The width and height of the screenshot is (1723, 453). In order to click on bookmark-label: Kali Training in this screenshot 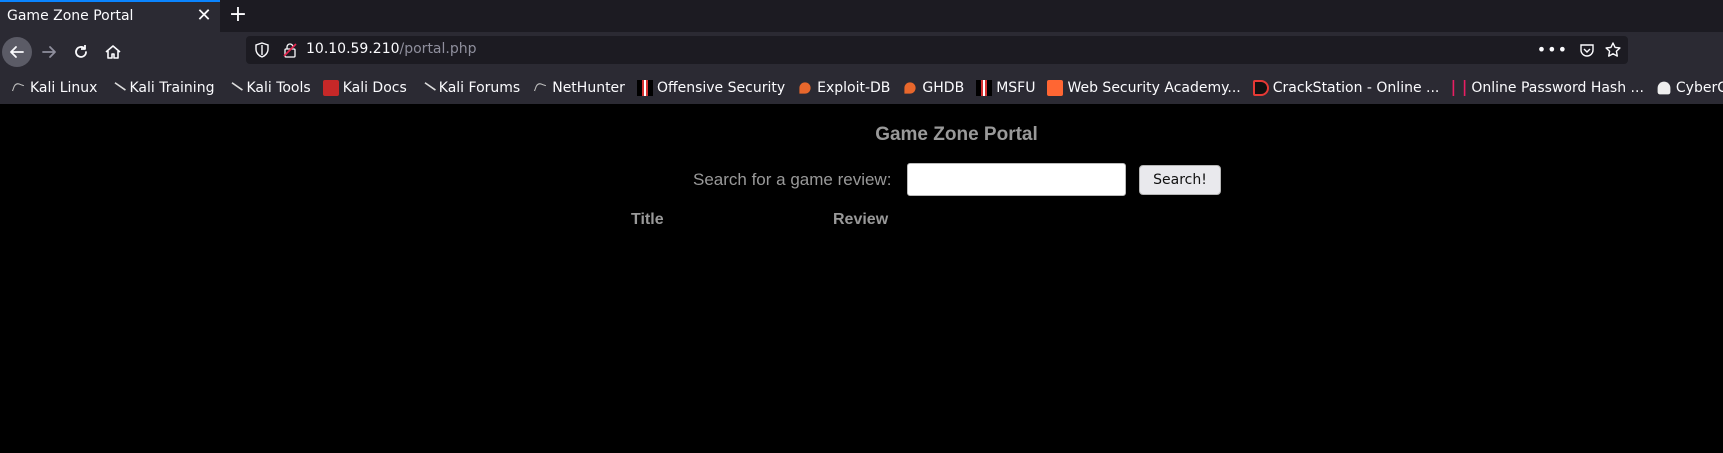, I will do `click(172, 88)`.